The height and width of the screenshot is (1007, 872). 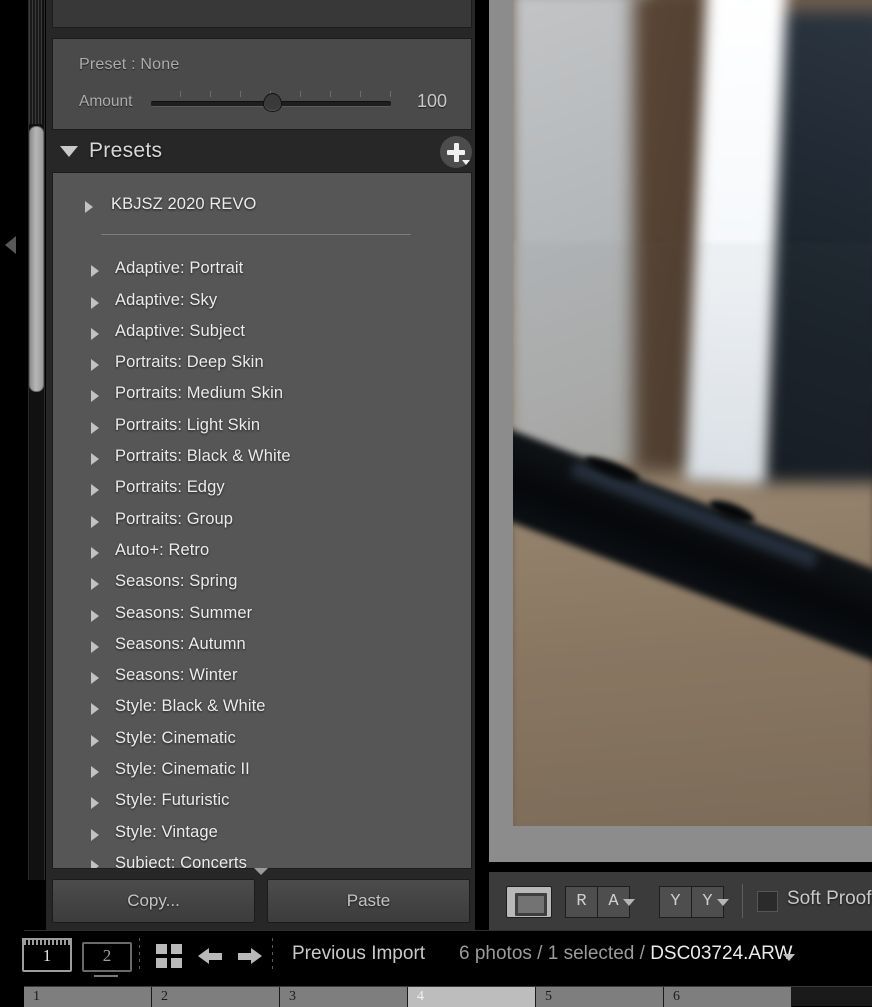 I want to click on arrow-right-icon, so click(x=249, y=956).